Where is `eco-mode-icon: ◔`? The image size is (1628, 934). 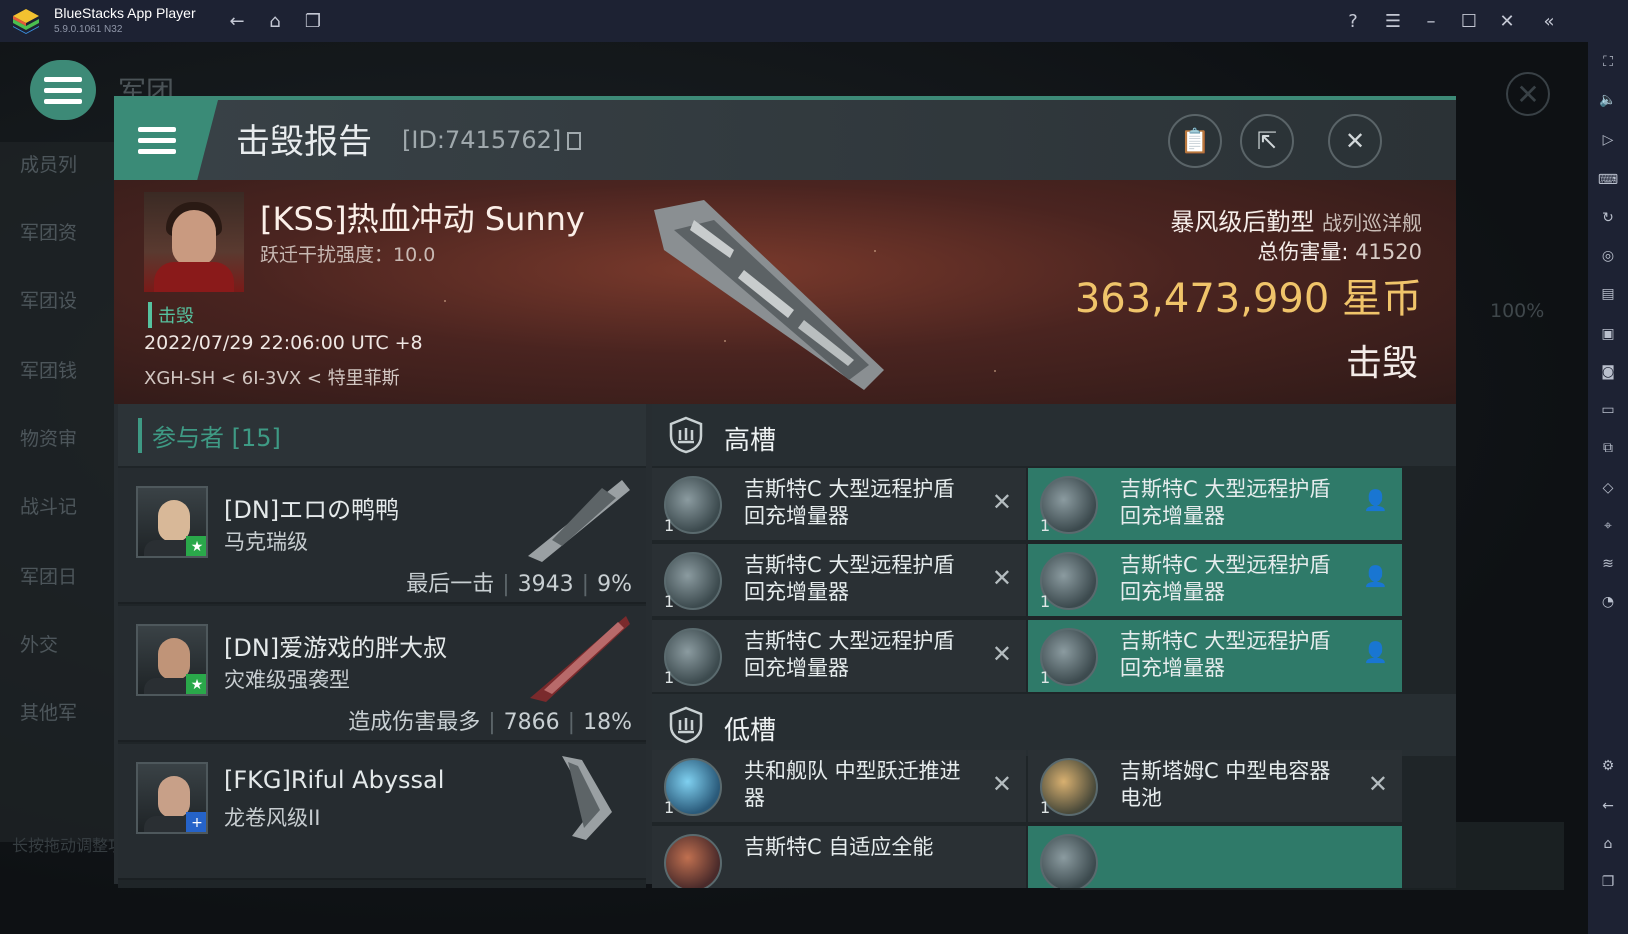
eco-mode-icon: ◔ is located at coordinates (1608, 602).